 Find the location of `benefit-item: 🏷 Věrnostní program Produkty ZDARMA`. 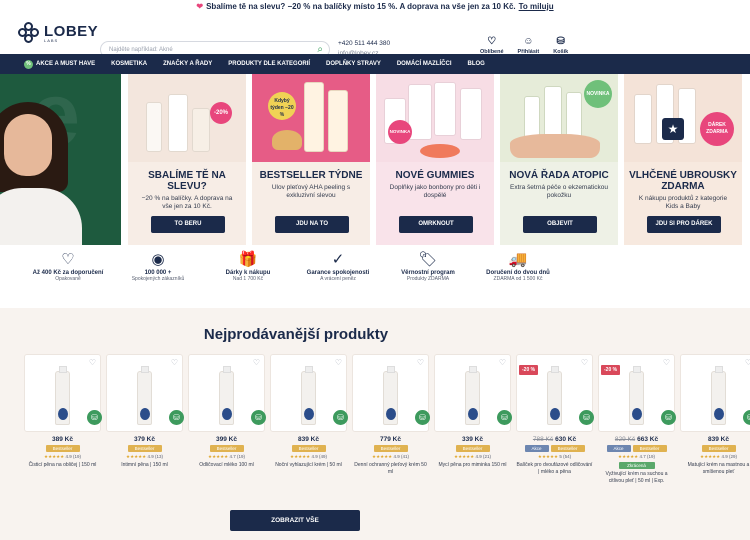

benefit-item: 🏷 Věrnostní program Produkty ZDARMA is located at coordinates (428, 266).